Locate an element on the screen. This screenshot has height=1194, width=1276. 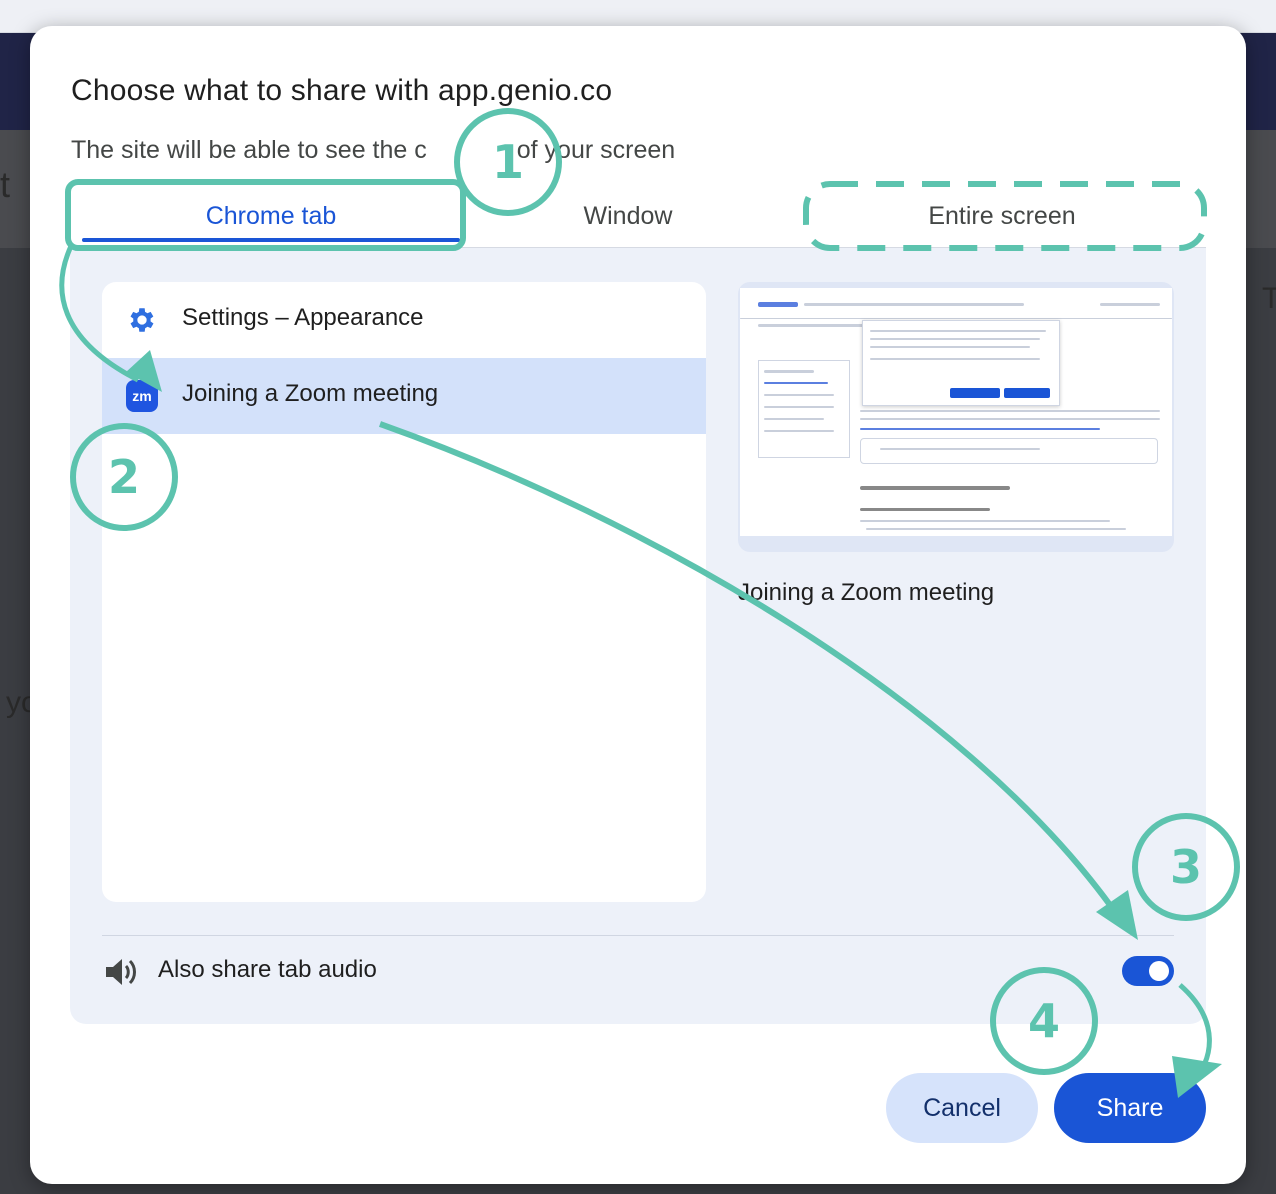
share-audio-label: Also share tab audio is located at coordinates (267, 969).